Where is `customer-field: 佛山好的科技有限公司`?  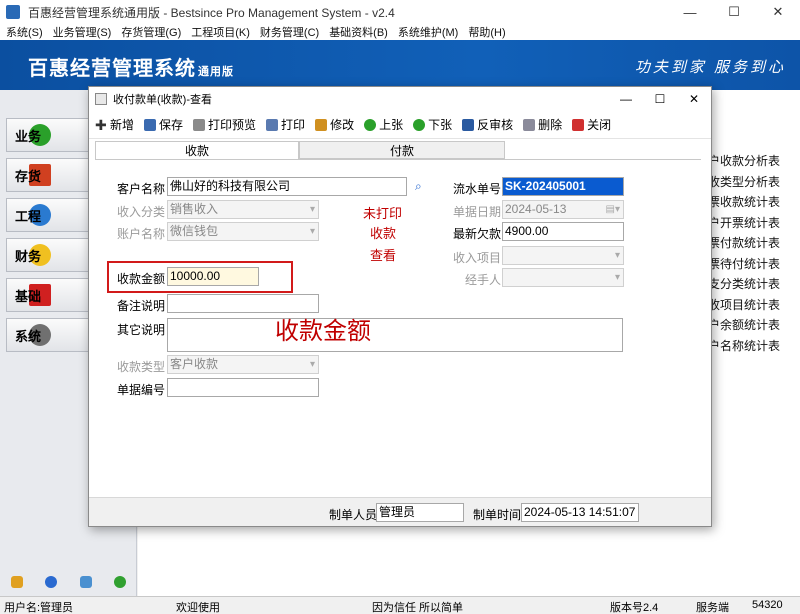 customer-field: 佛山好的科技有限公司 is located at coordinates (287, 186).